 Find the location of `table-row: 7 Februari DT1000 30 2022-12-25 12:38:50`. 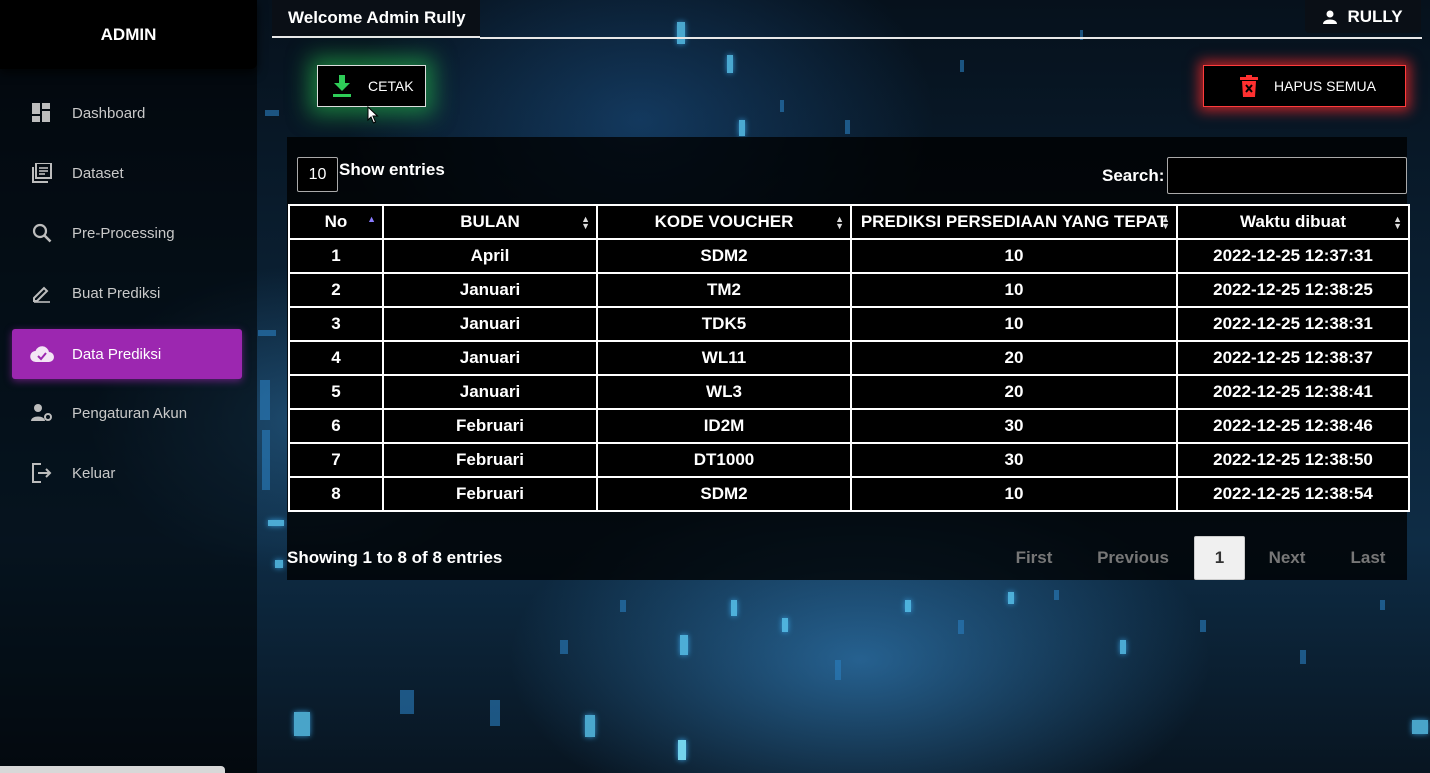

table-row: 7 Februari DT1000 30 2022-12-25 12:38:50 is located at coordinates (849, 460).